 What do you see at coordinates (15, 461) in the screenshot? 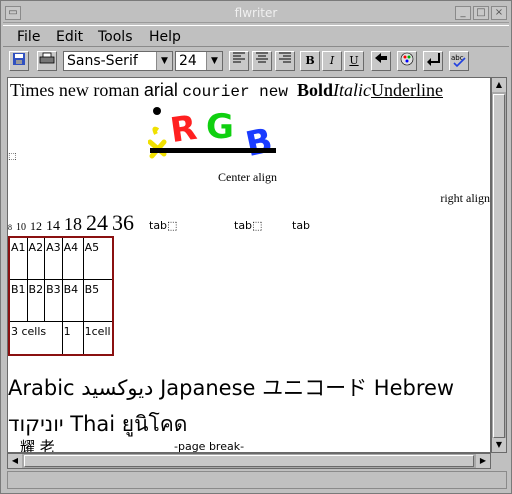
I see `scroll-left-icon: ◀` at bounding box center [15, 461].